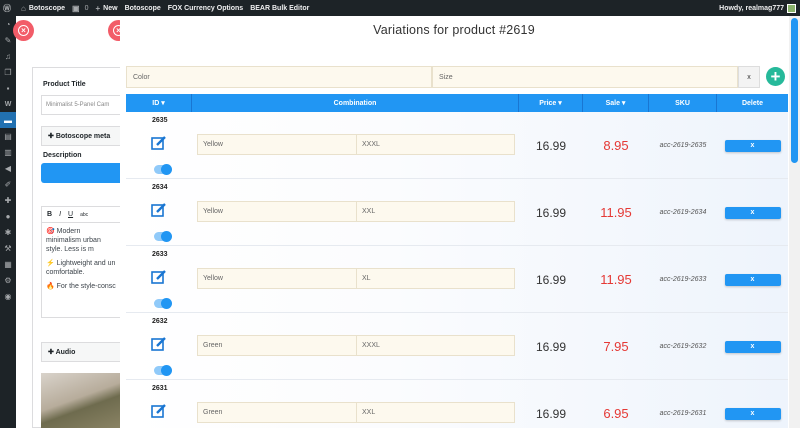 The image size is (800, 428). Describe the element at coordinates (8, 136) in the screenshot. I see `payments-icon: ▤` at that location.